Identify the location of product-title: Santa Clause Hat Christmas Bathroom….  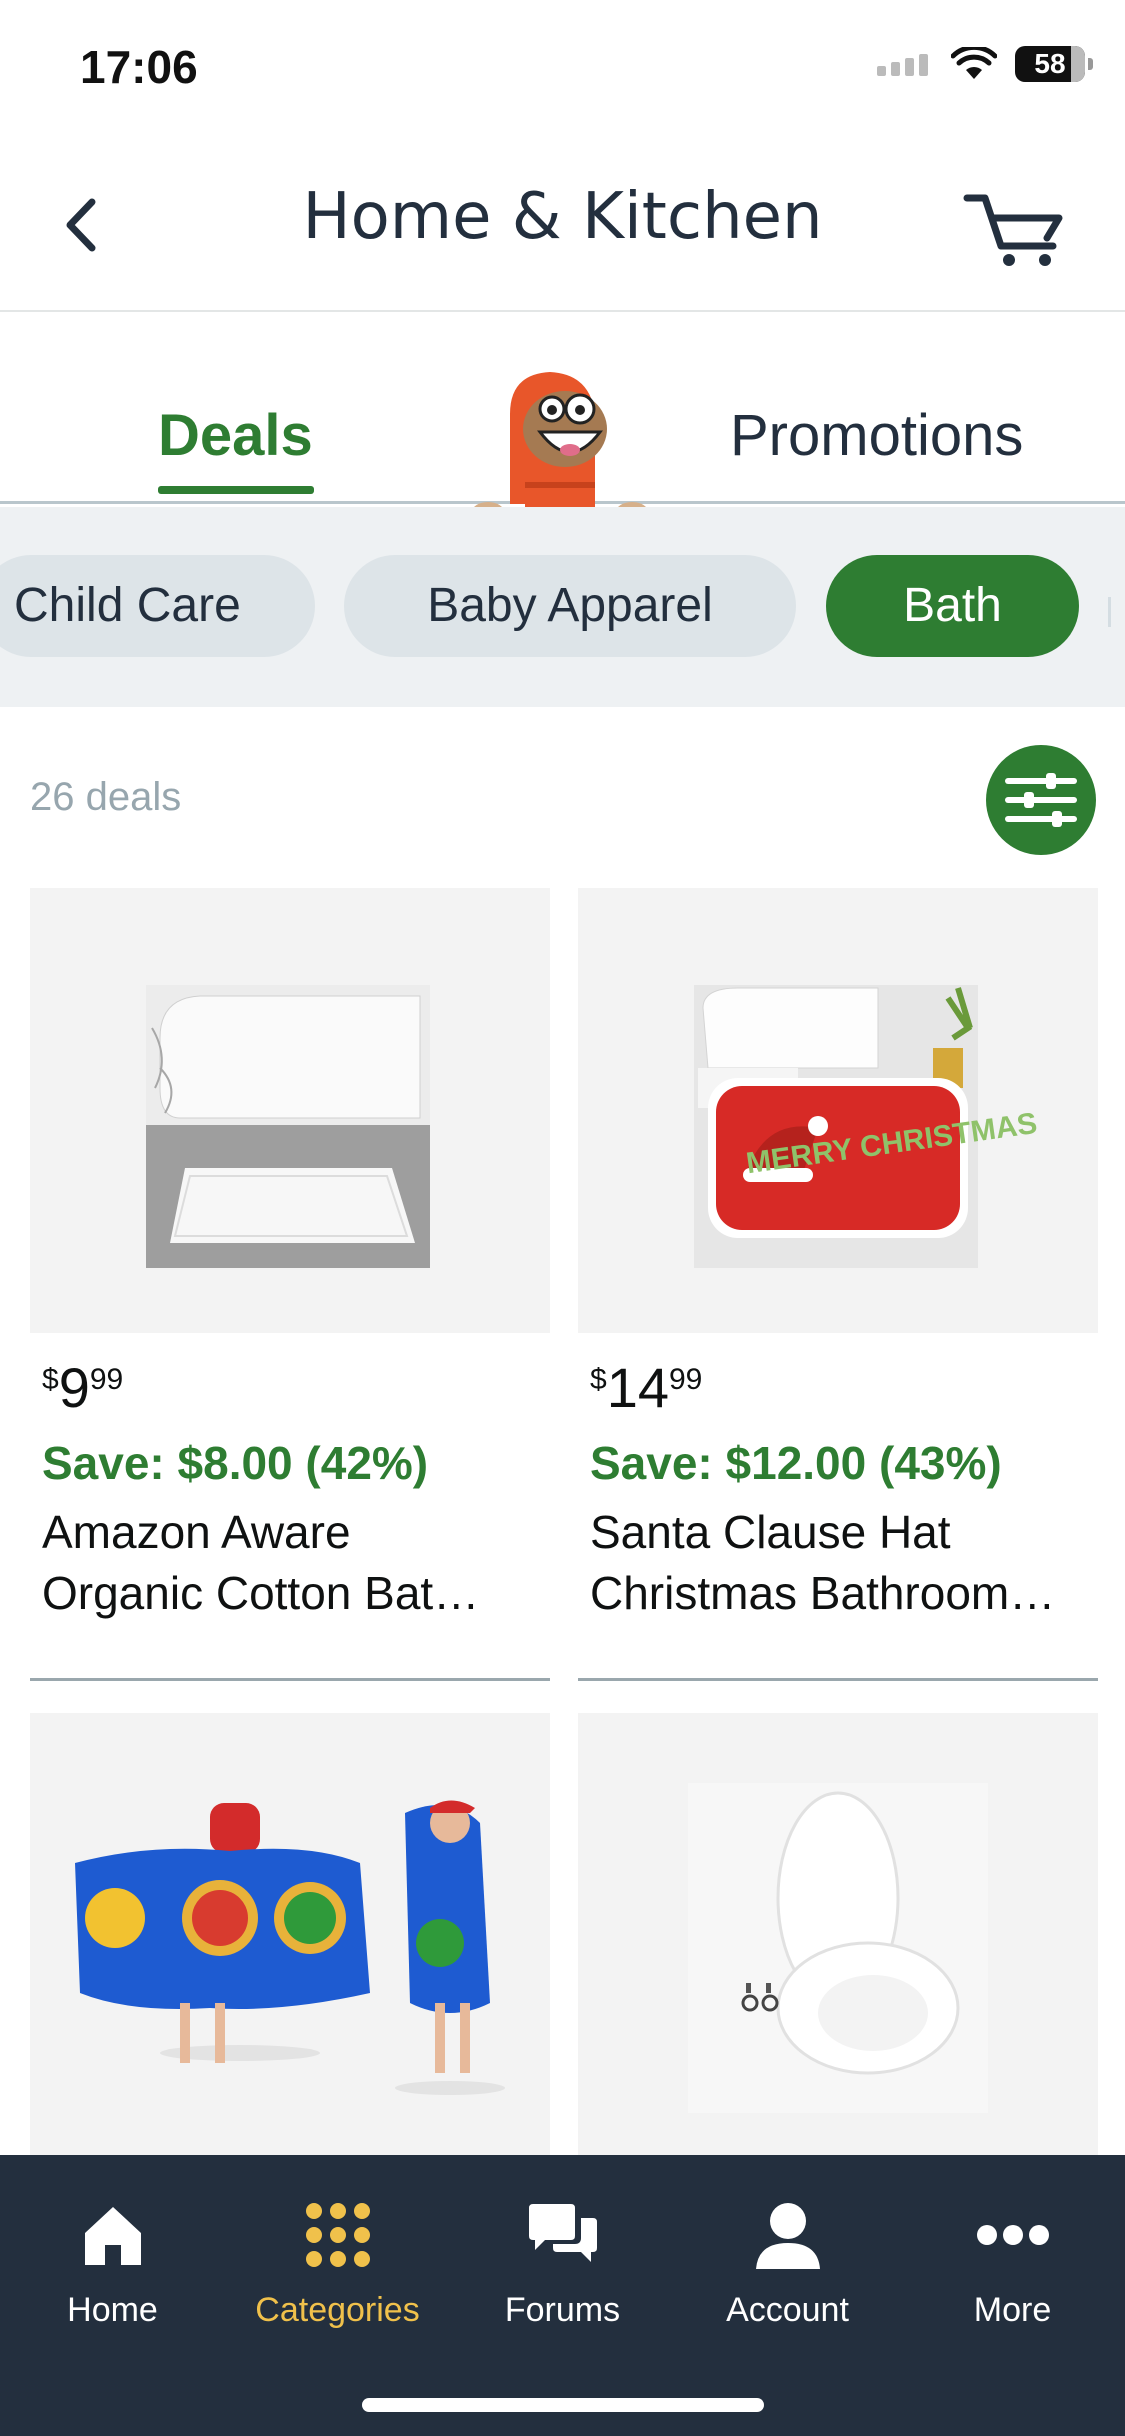
(840, 1563).